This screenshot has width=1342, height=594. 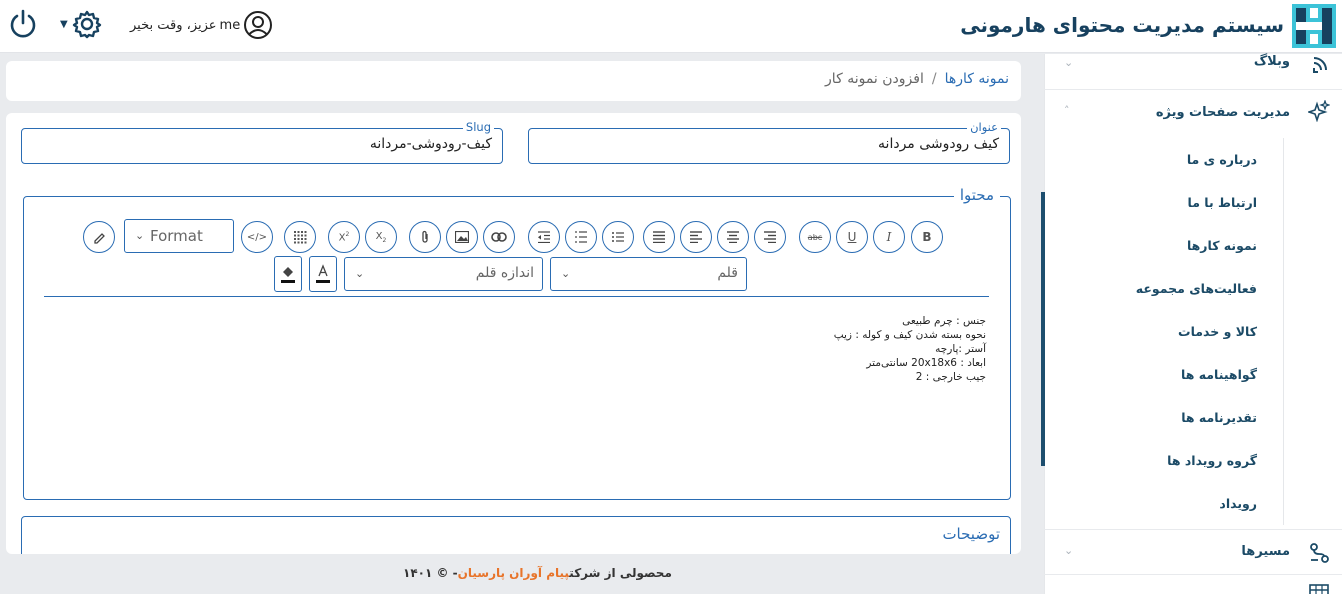 What do you see at coordinates (581, 237) in the screenshot?
I see `numbered-list-button` at bounding box center [581, 237].